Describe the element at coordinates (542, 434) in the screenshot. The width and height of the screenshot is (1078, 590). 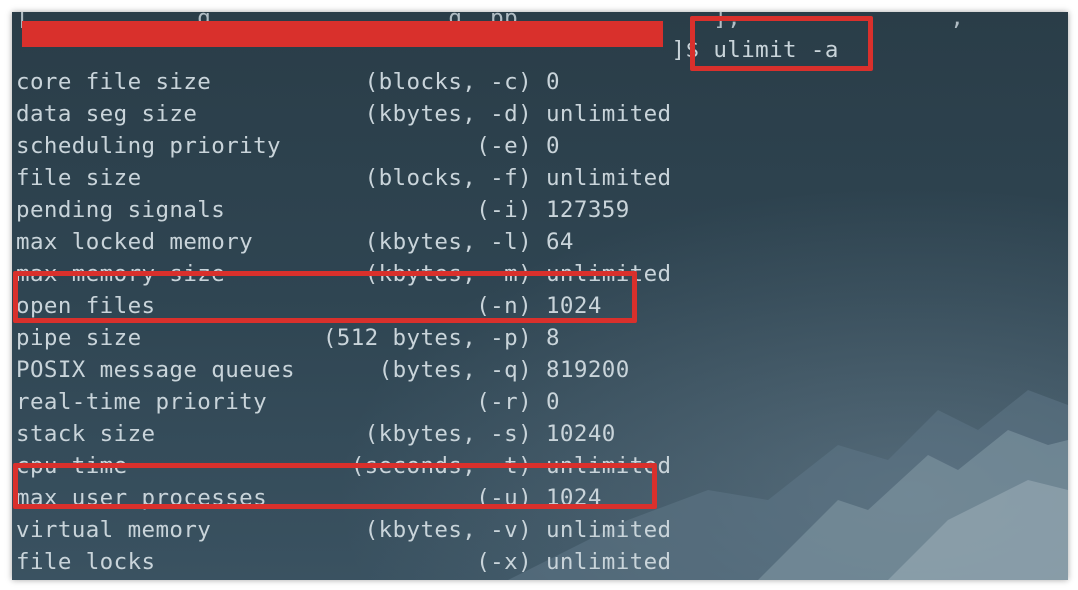
I see `ulimit-row: stack size (kbytes, -s) 10240` at that location.